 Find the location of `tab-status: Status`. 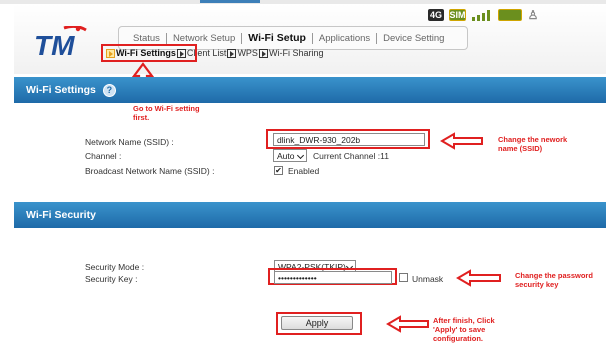

tab-status: Status is located at coordinates (146, 38).